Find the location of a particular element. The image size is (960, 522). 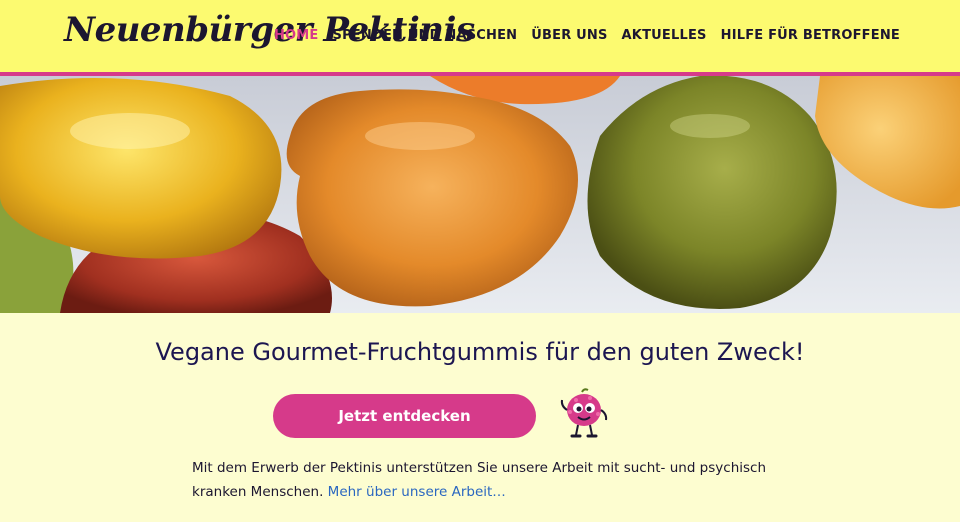

nav-item-hilfe: HILFE FÜR BETROFFENE is located at coordinates (810, 35).